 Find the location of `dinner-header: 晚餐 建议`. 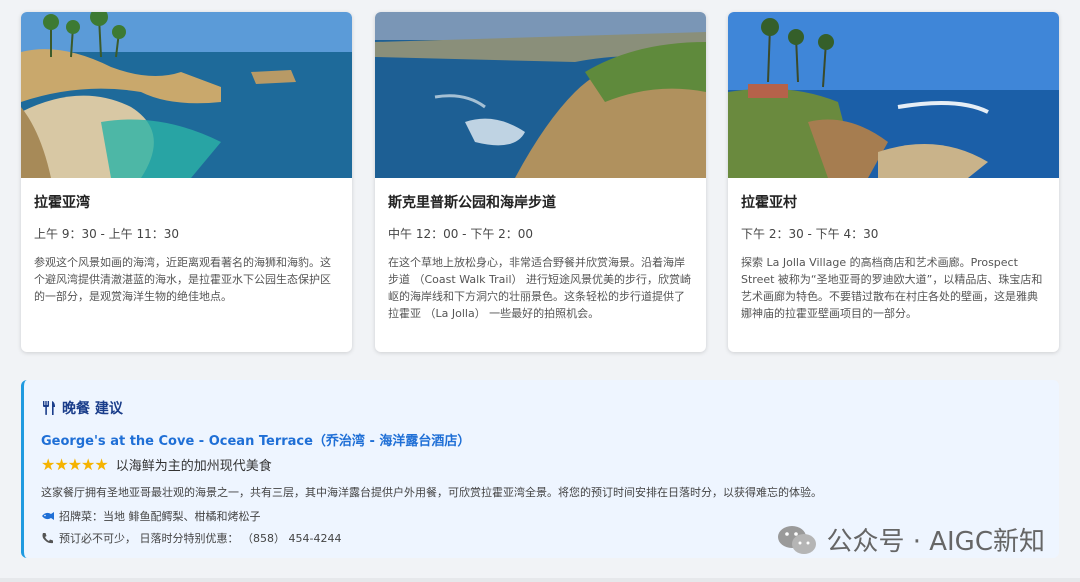

dinner-header: 晚餐 建议 is located at coordinates (541, 408).